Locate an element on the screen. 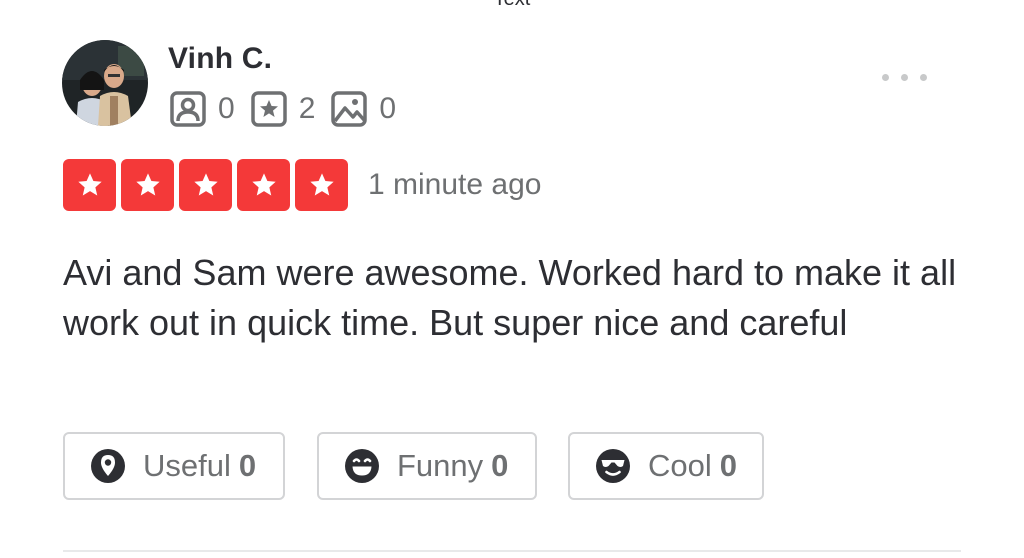 The image size is (1024, 558). friends-icon is located at coordinates (188, 109).